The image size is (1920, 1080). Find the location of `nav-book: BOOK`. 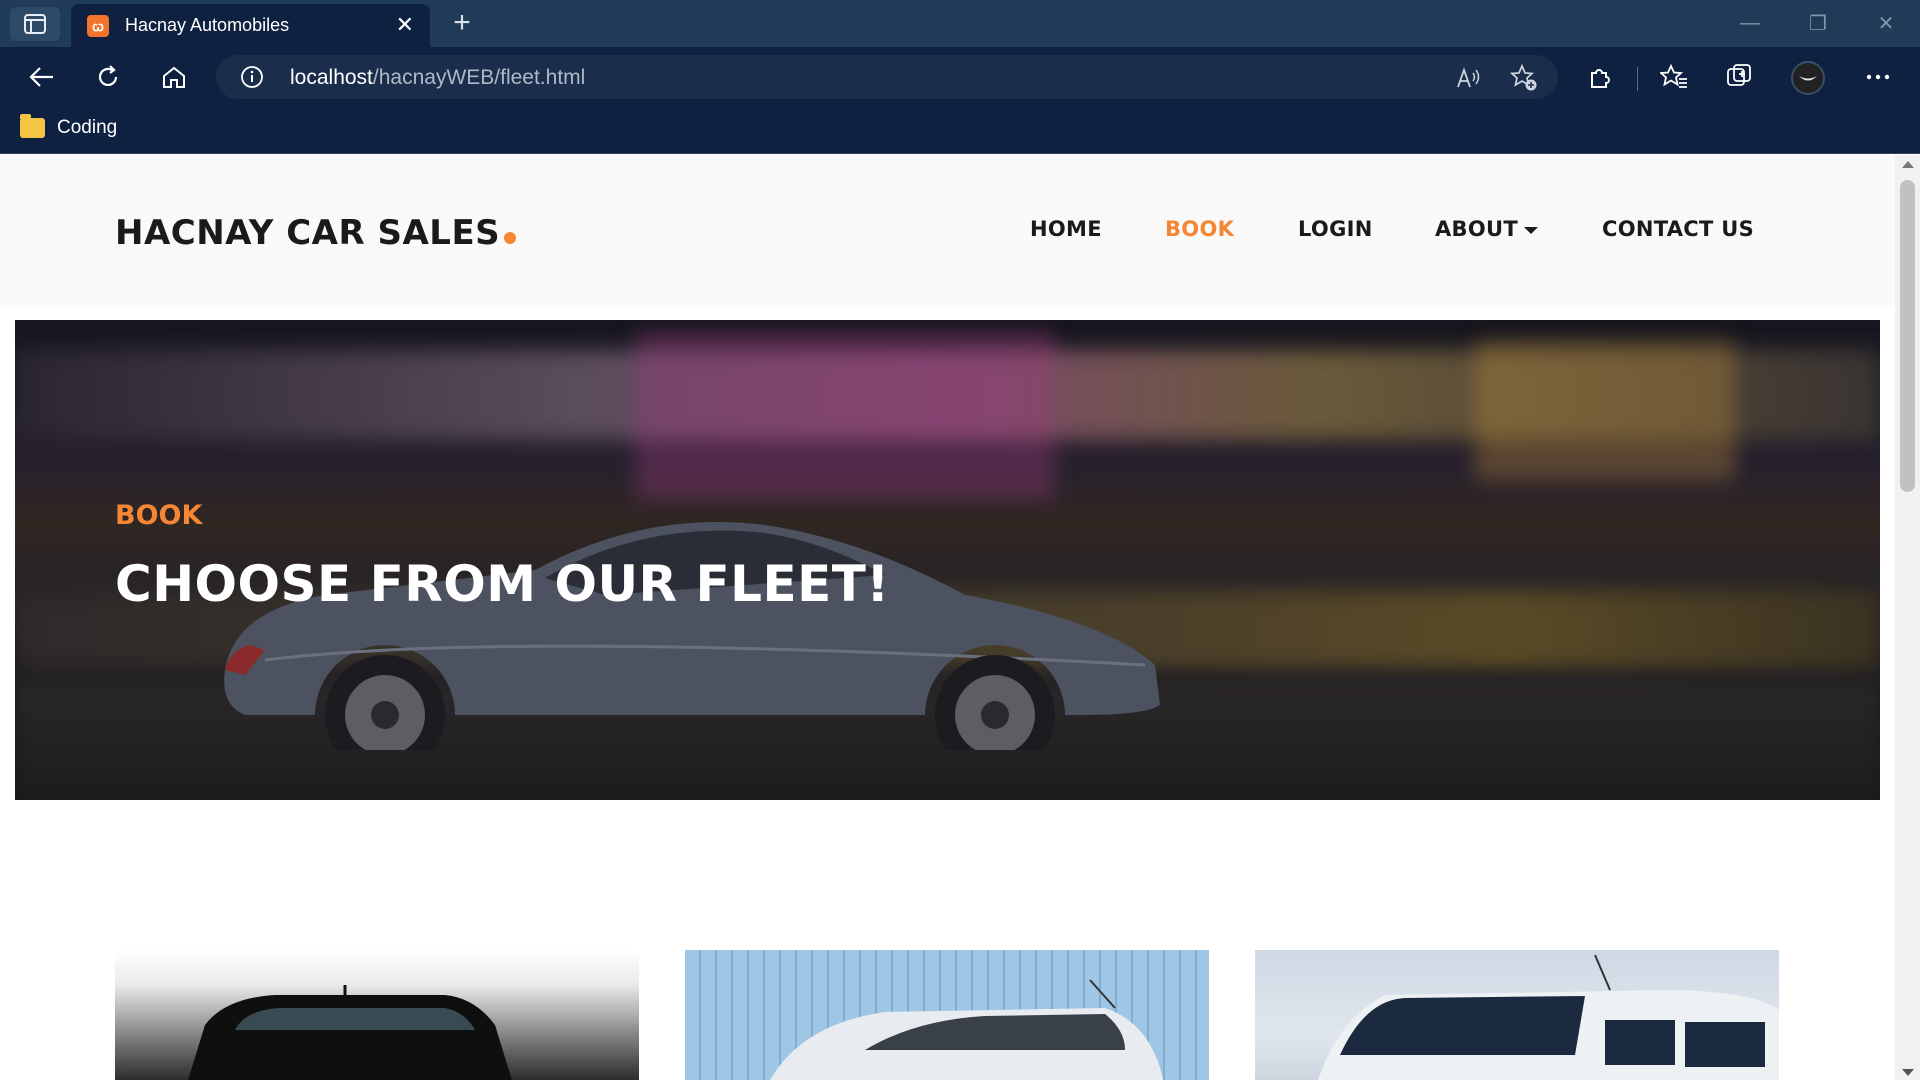

nav-book: BOOK is located at coordinates (1199, 229).